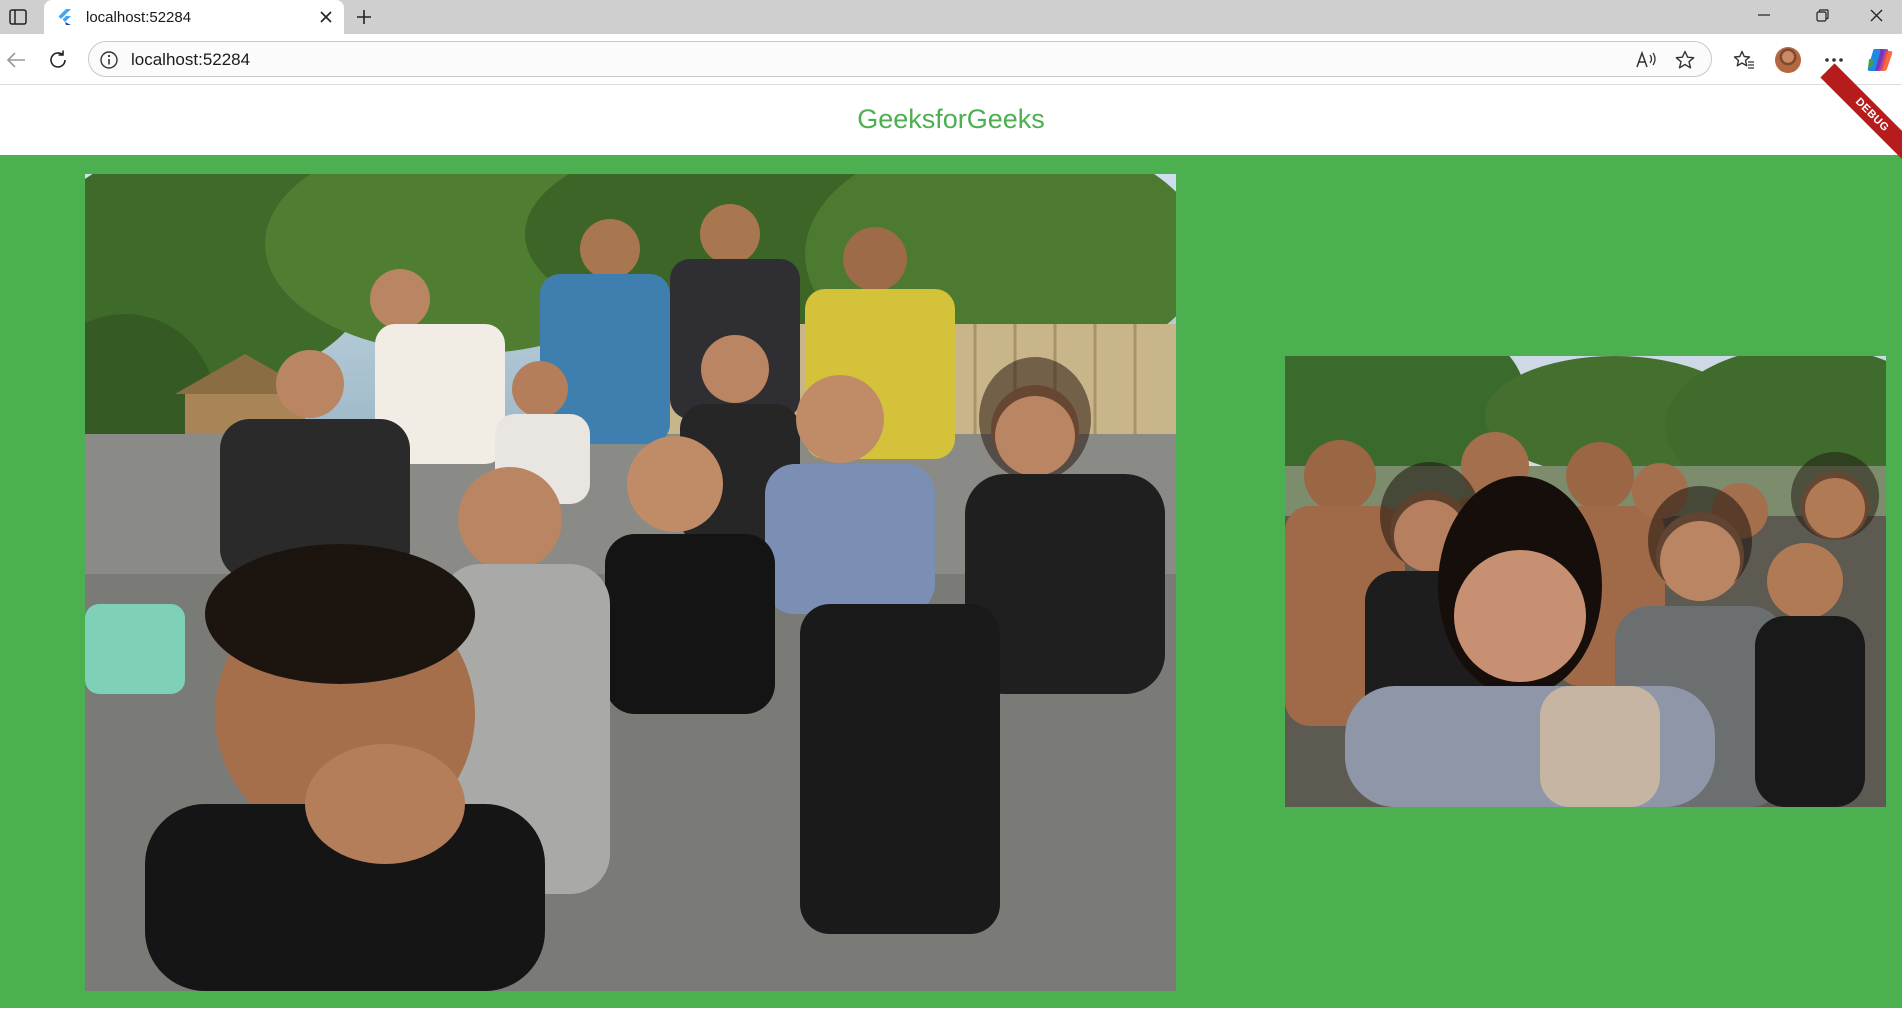 Image resolution: width=1902 pixels, height=1010 pixels. I want to click on refresh-button, so click(58, 60).